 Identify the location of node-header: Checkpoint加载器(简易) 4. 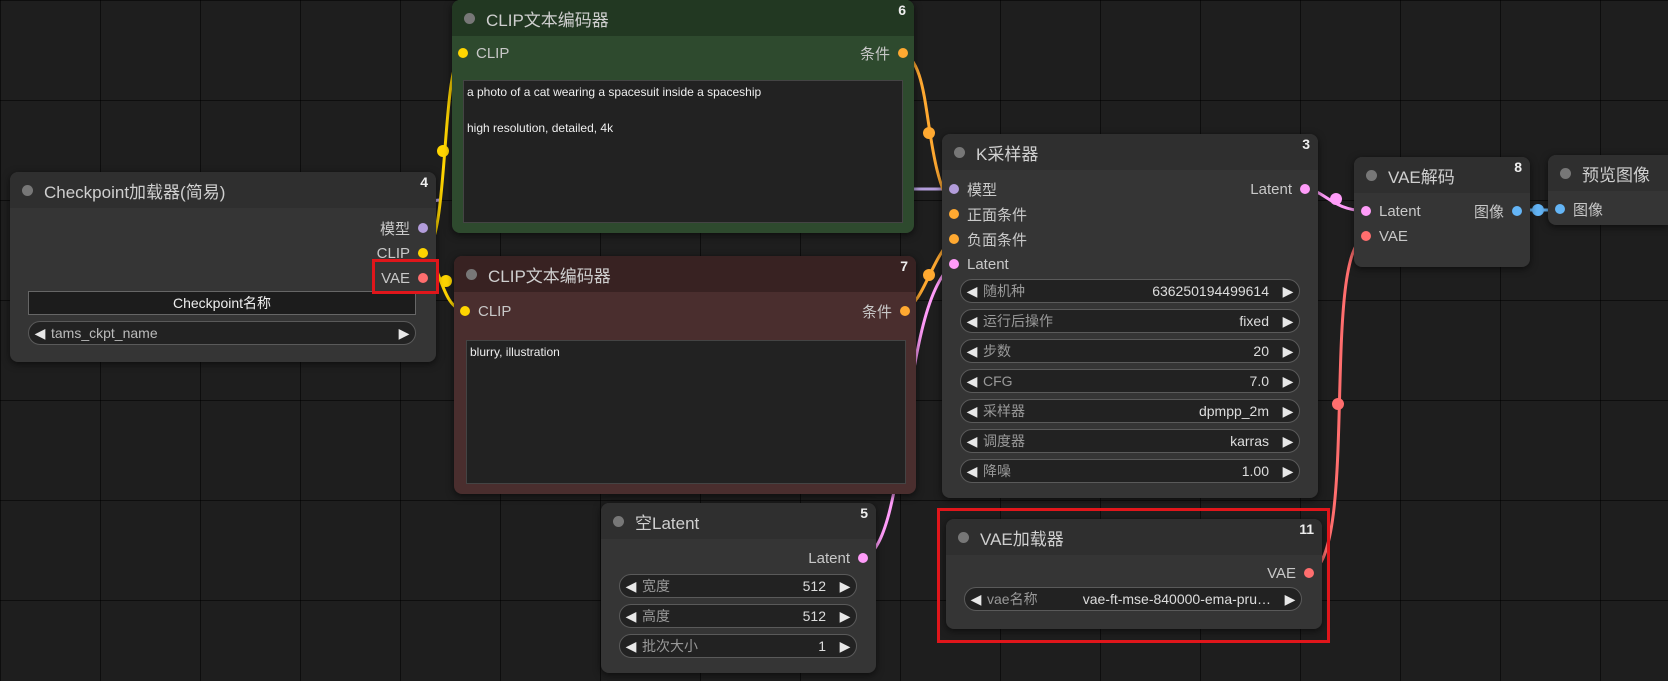
(223, 190).